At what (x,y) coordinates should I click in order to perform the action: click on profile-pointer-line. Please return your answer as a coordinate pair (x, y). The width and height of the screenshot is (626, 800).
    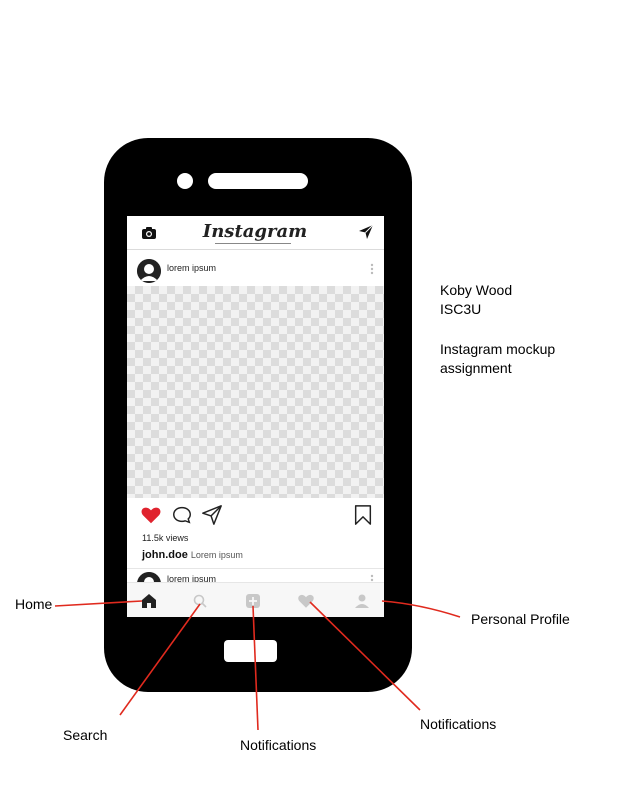
    Looking at the image, I should click on (421, 609).